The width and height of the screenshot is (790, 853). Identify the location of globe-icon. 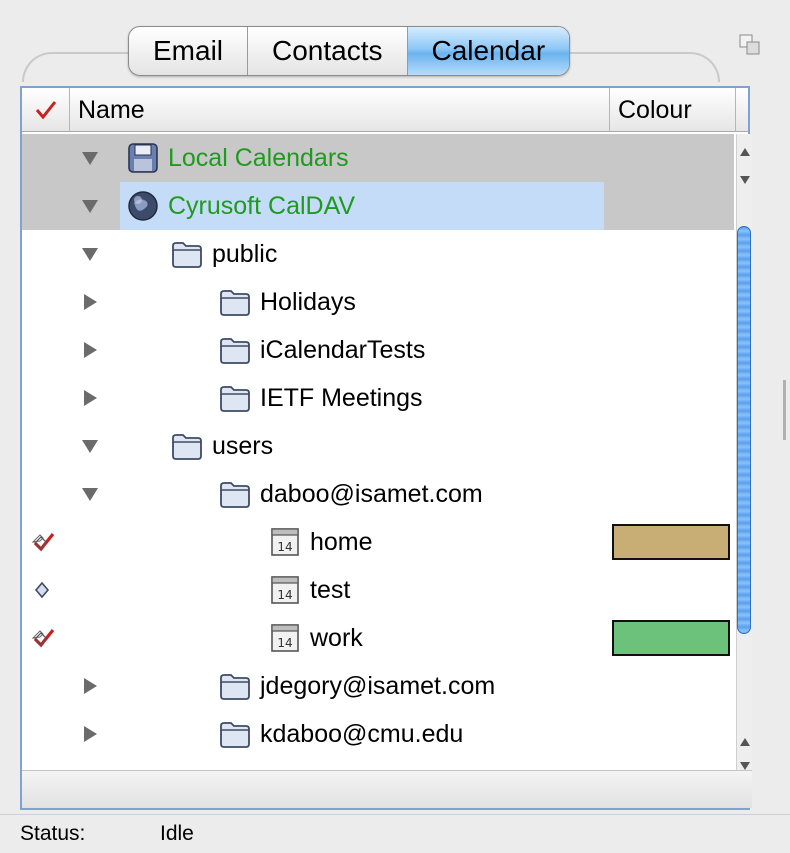
(143, 206).